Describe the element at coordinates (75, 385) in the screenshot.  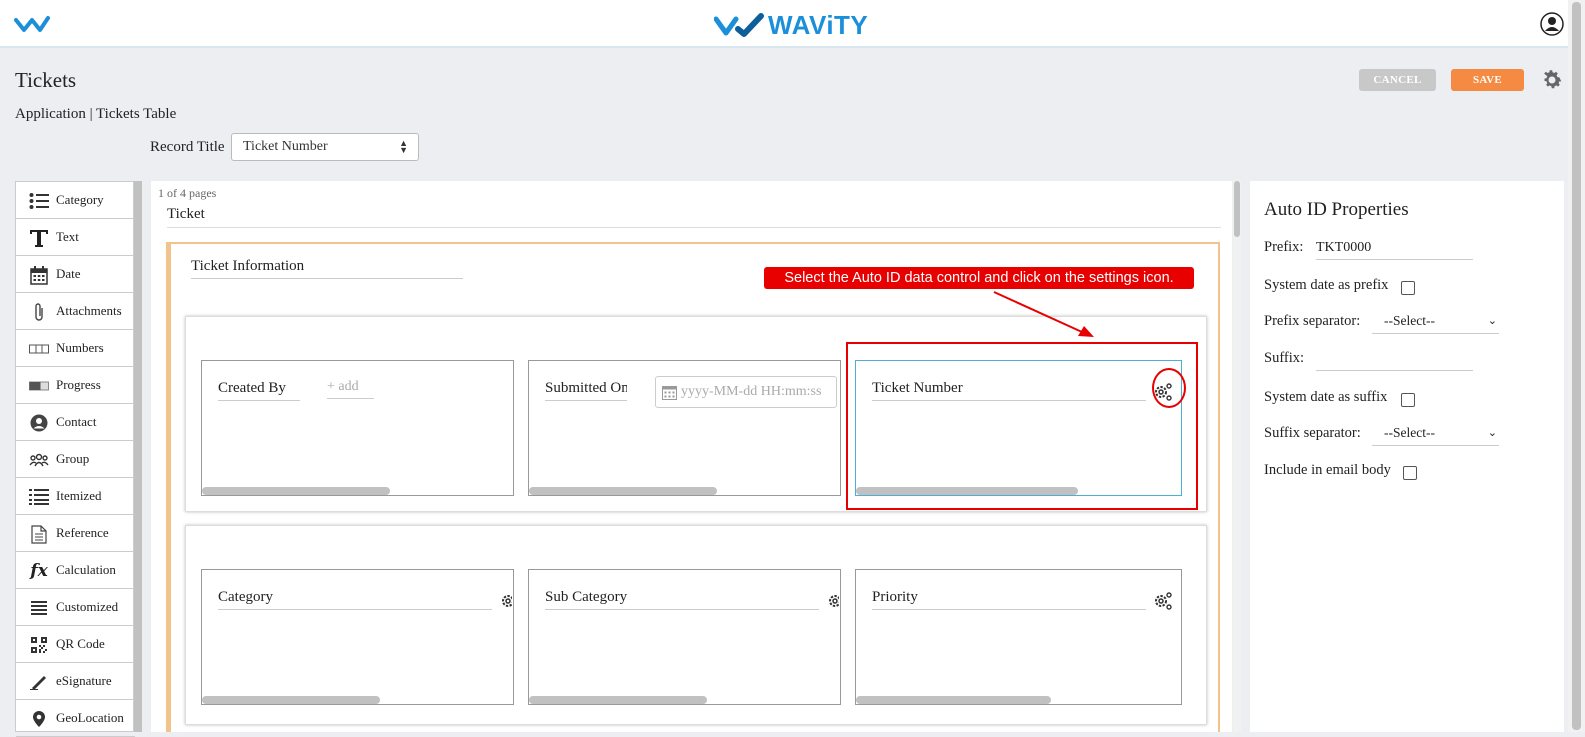
I see `palette-item-progress: Progress` at that location.